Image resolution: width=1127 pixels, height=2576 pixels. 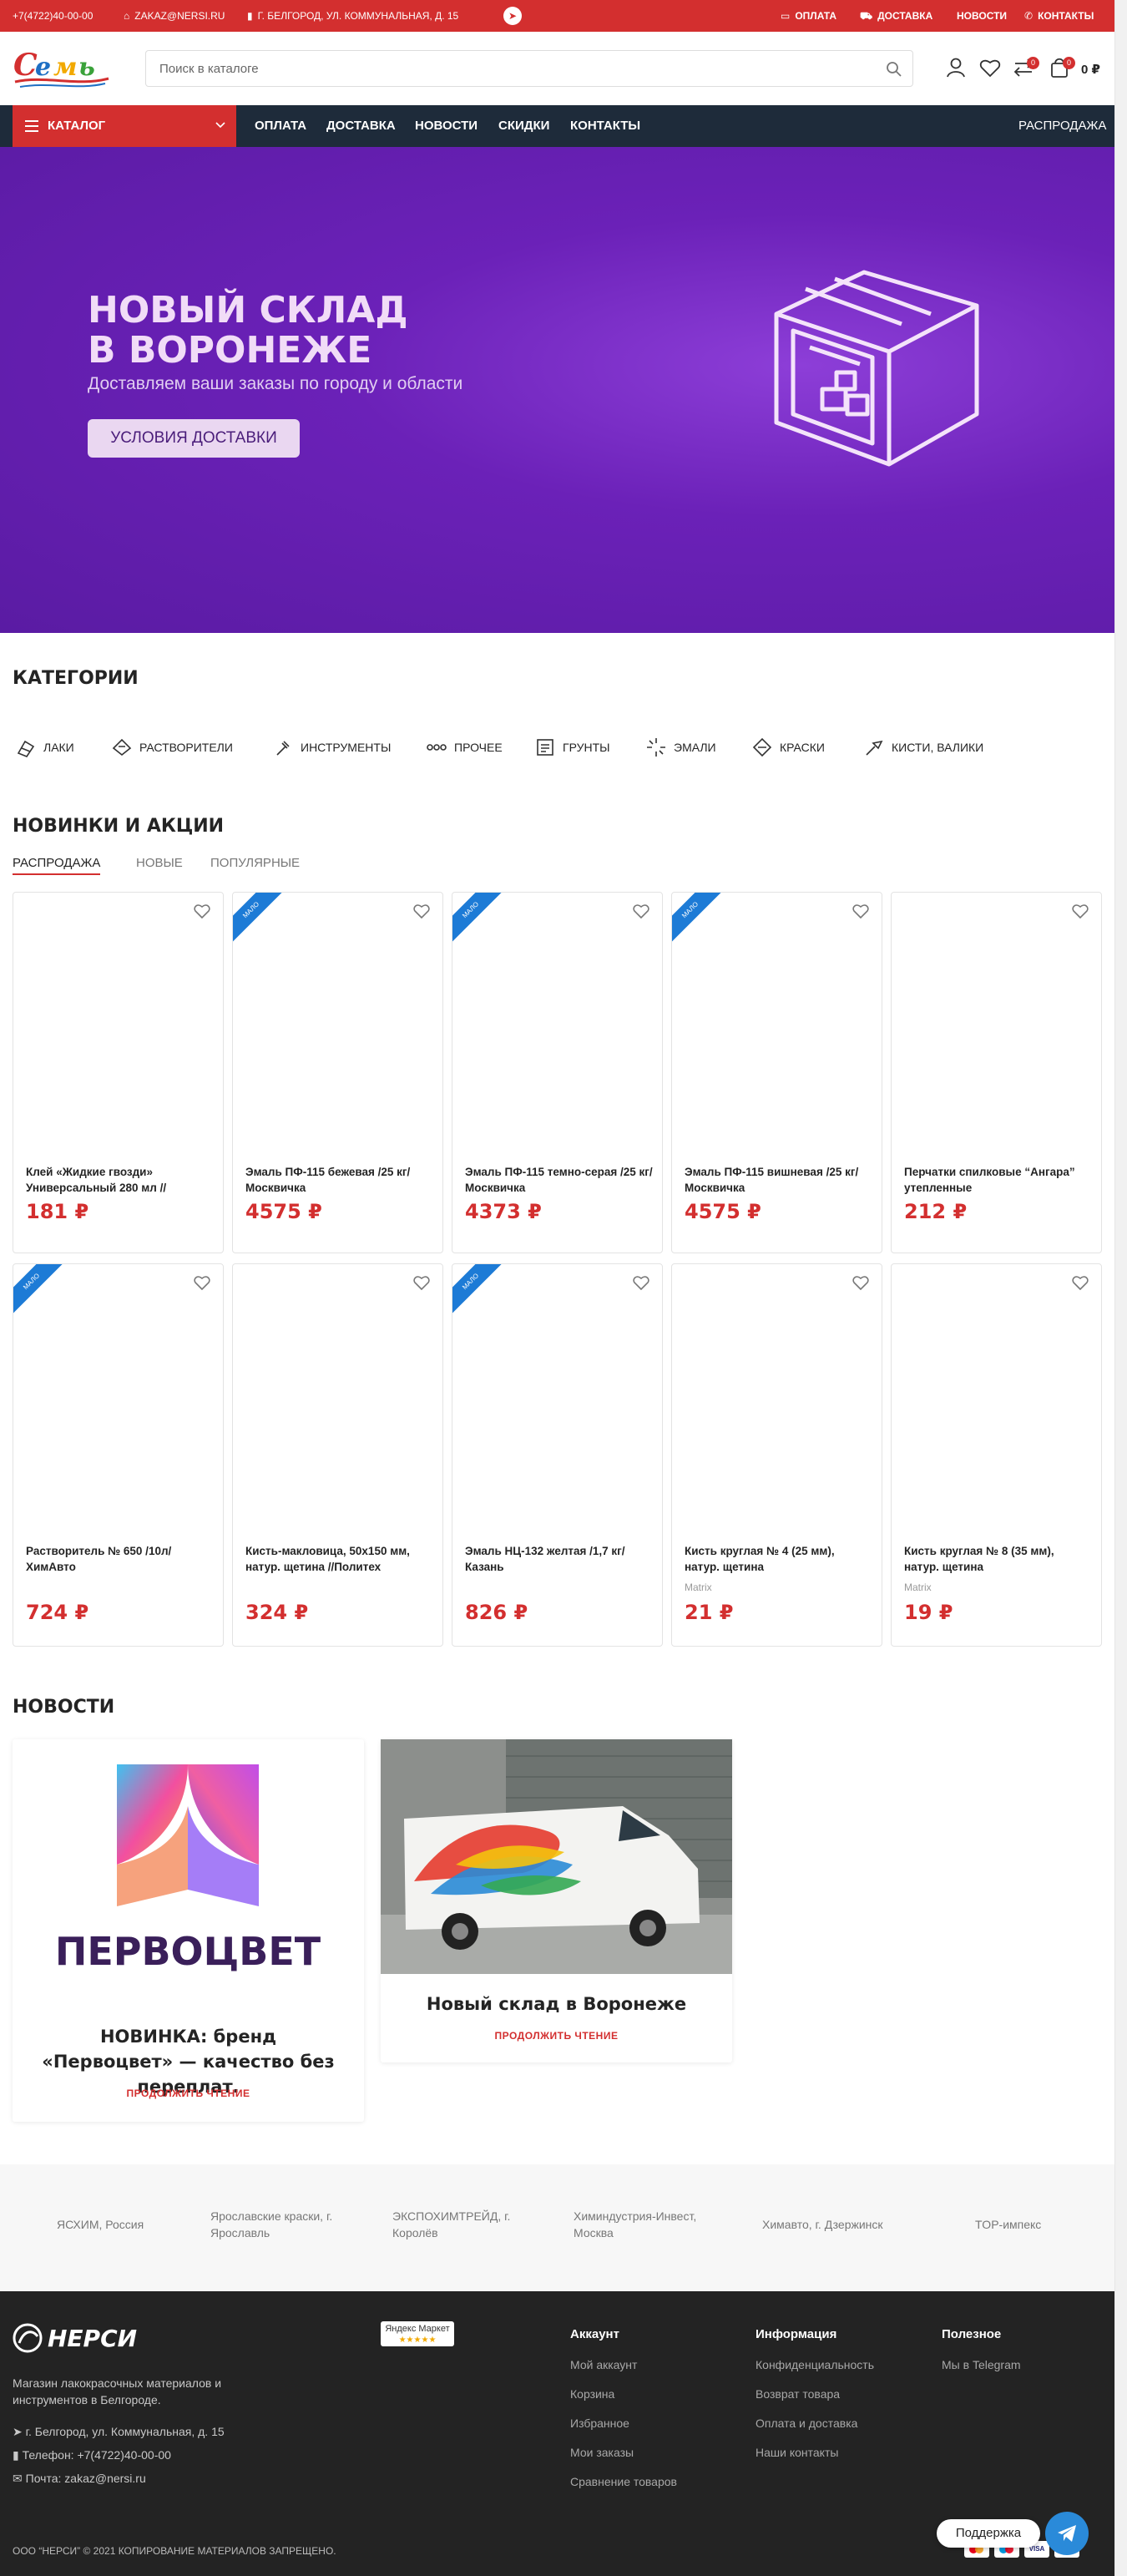 What do you see at coordinates (1120, 1288) in the screenshot?
I see `page-scrollbar` at bounding box center [1120, 1288].